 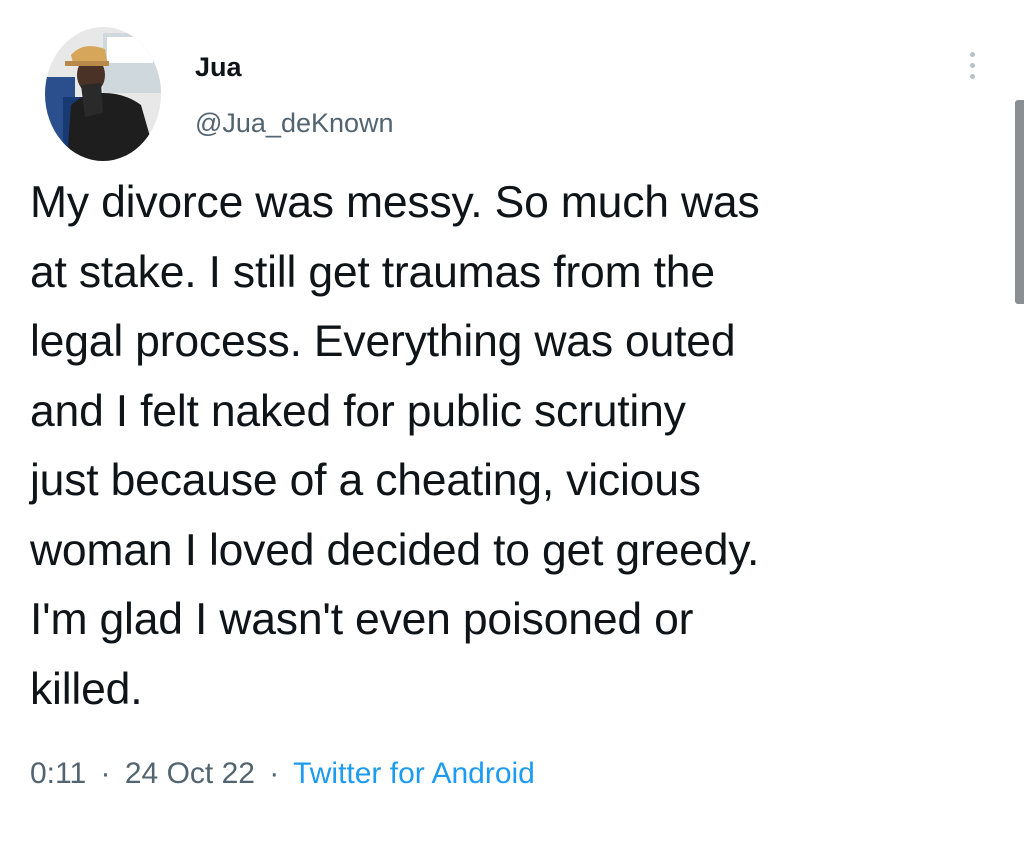 What do you see at coordinates (1019, 202) in the screenshot?
I see `scrollbar` at bounding box center [1019, 202].